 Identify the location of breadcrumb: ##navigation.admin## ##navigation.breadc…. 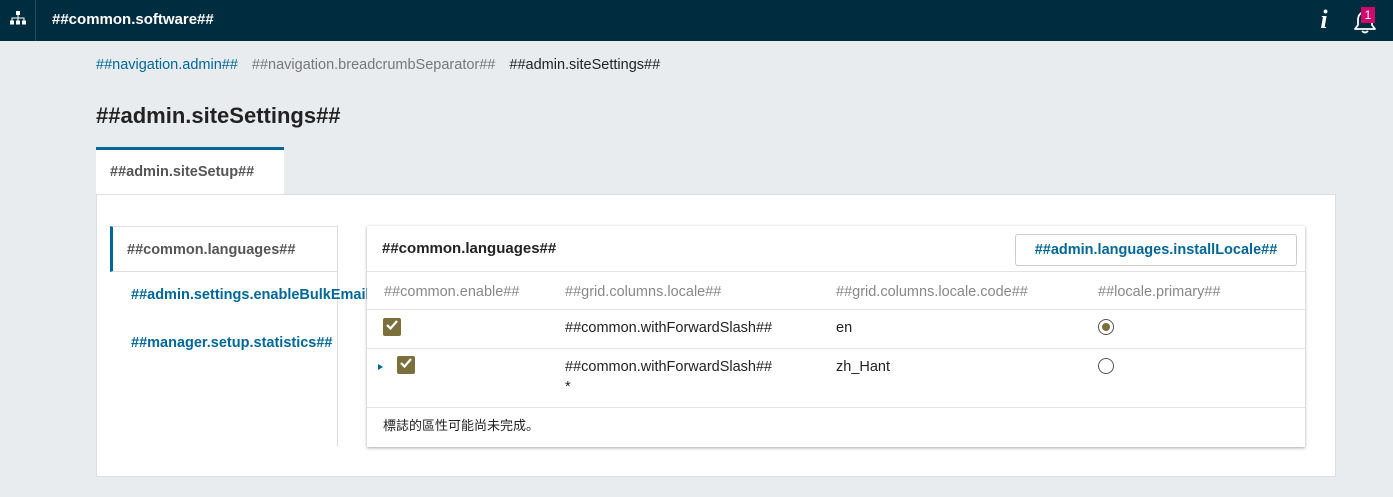
(378, 65).